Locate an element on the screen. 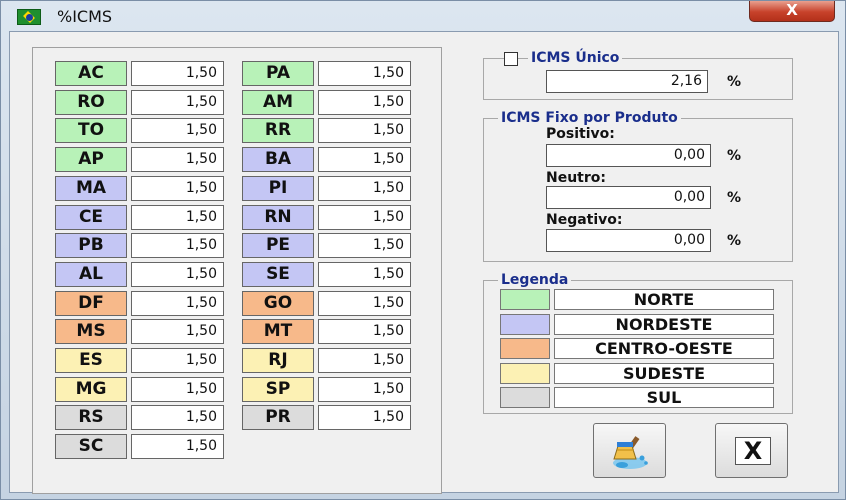  legend-swatch-norte is located at coordinates (525, 299).